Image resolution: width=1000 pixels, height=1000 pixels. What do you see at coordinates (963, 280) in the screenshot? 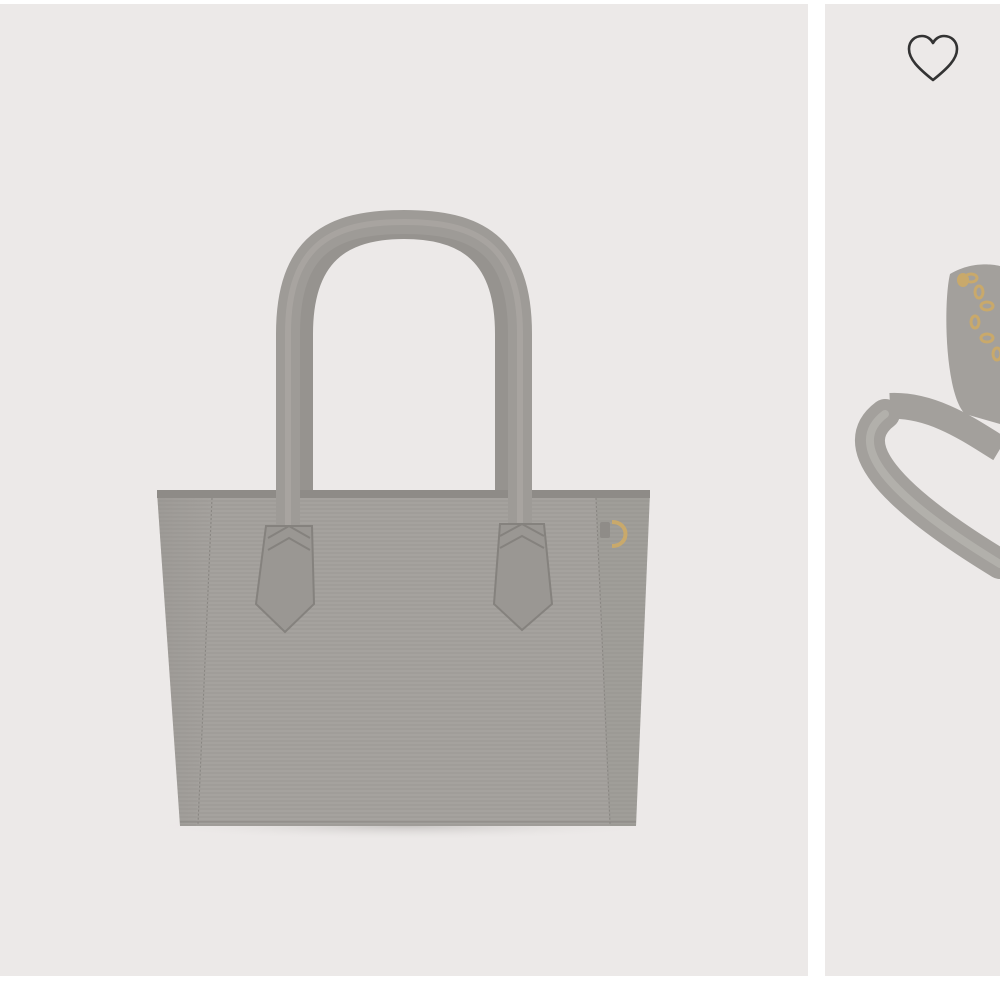
I see `gold-clasp` at bounding box center [963, 280].